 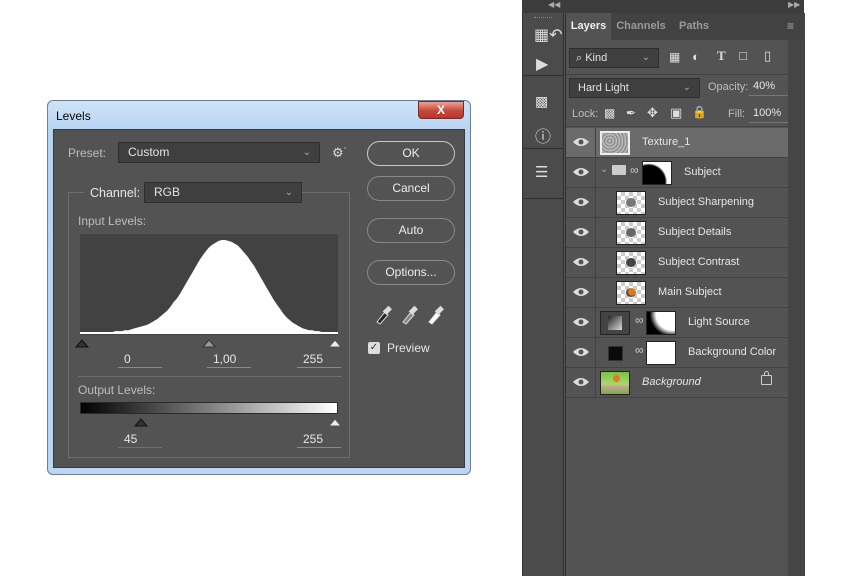 What do you see at coordinates (604, 169) in the screenshot?
I see `expand-chevron-icon: ⌄` at bounding box center [604, 169].